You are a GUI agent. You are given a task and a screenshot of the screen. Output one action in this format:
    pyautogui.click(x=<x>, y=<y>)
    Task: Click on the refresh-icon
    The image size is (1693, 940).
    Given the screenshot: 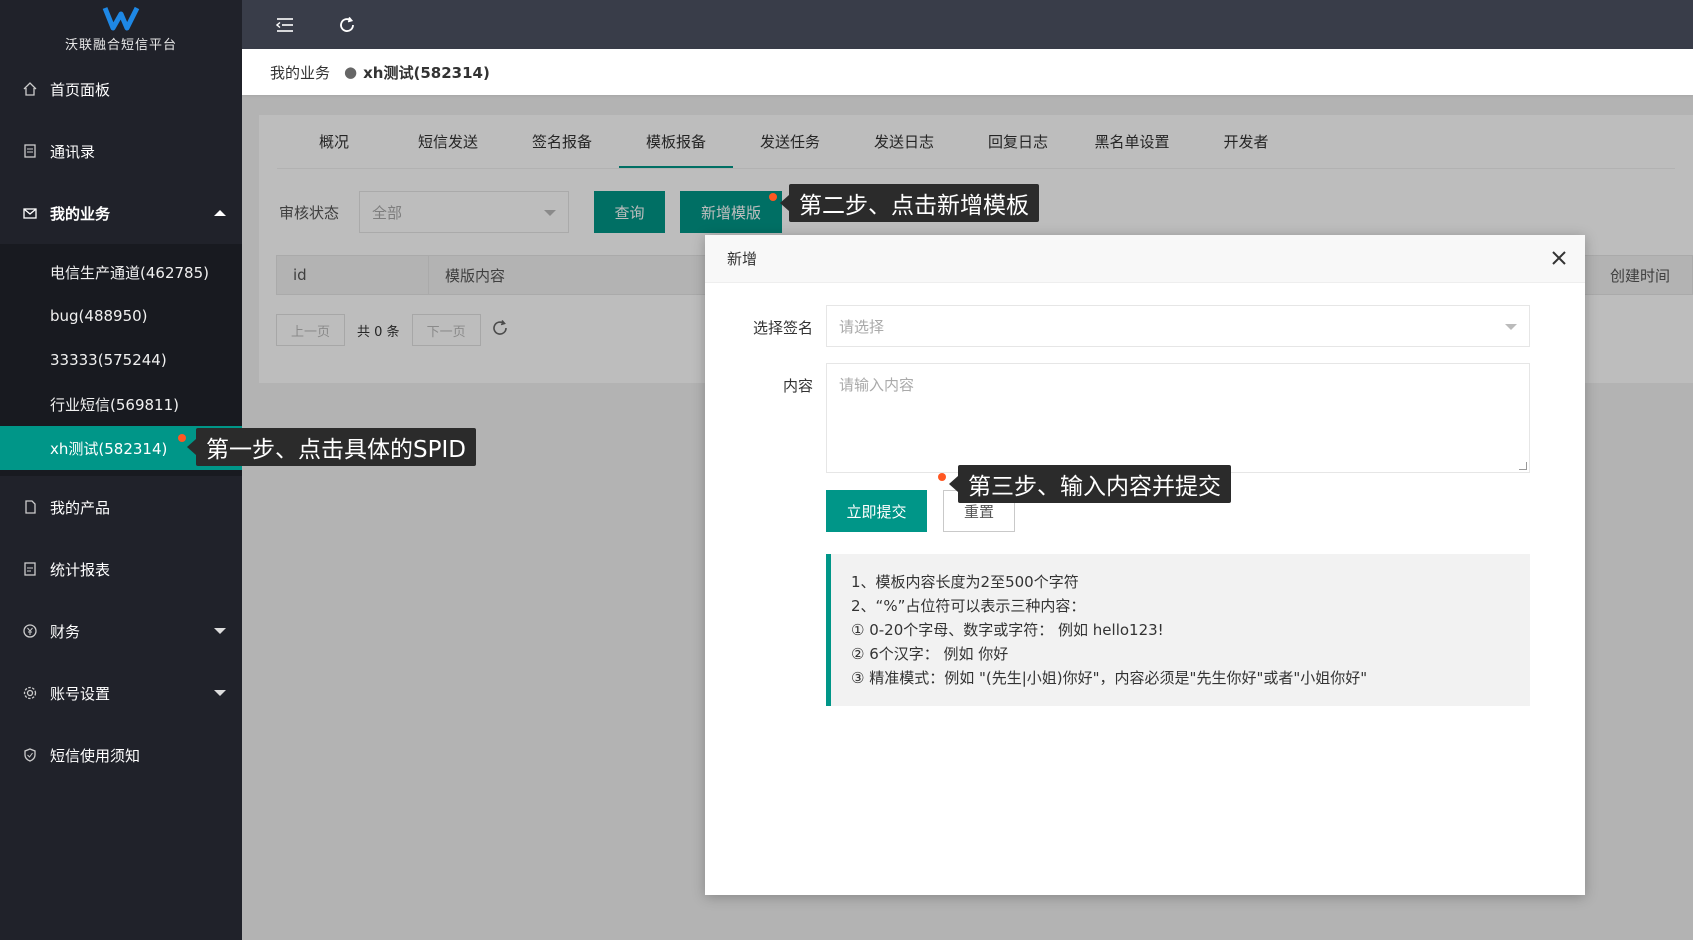 What is the action you would take?
    pyautogui.click(x=347, y=25)
    